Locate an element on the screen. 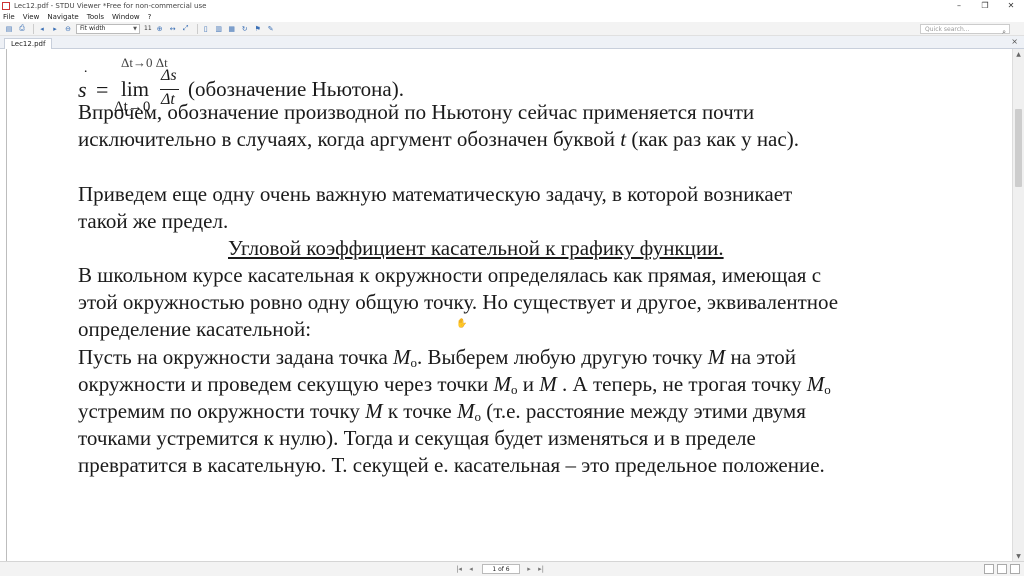  zoom-value: Fit width is located at coordinates (93, 28).